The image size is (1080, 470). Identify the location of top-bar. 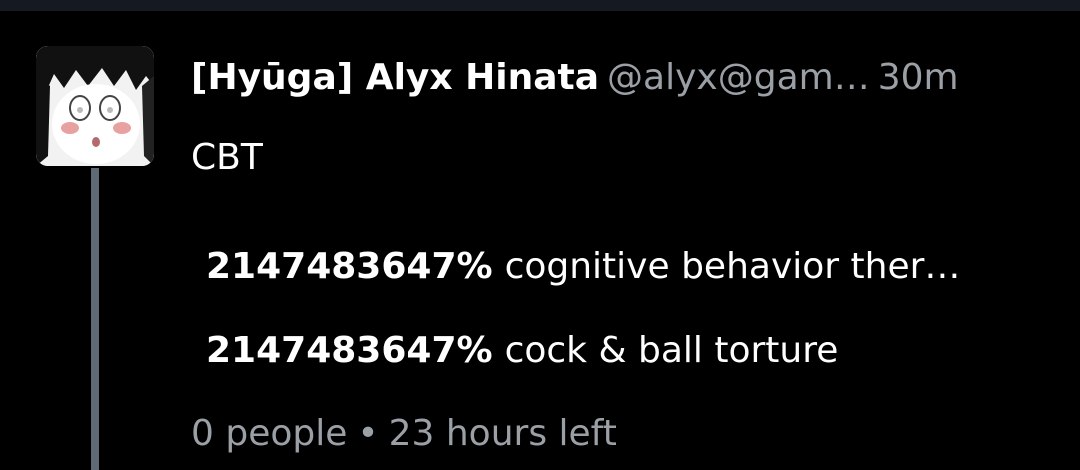
(540, 5).